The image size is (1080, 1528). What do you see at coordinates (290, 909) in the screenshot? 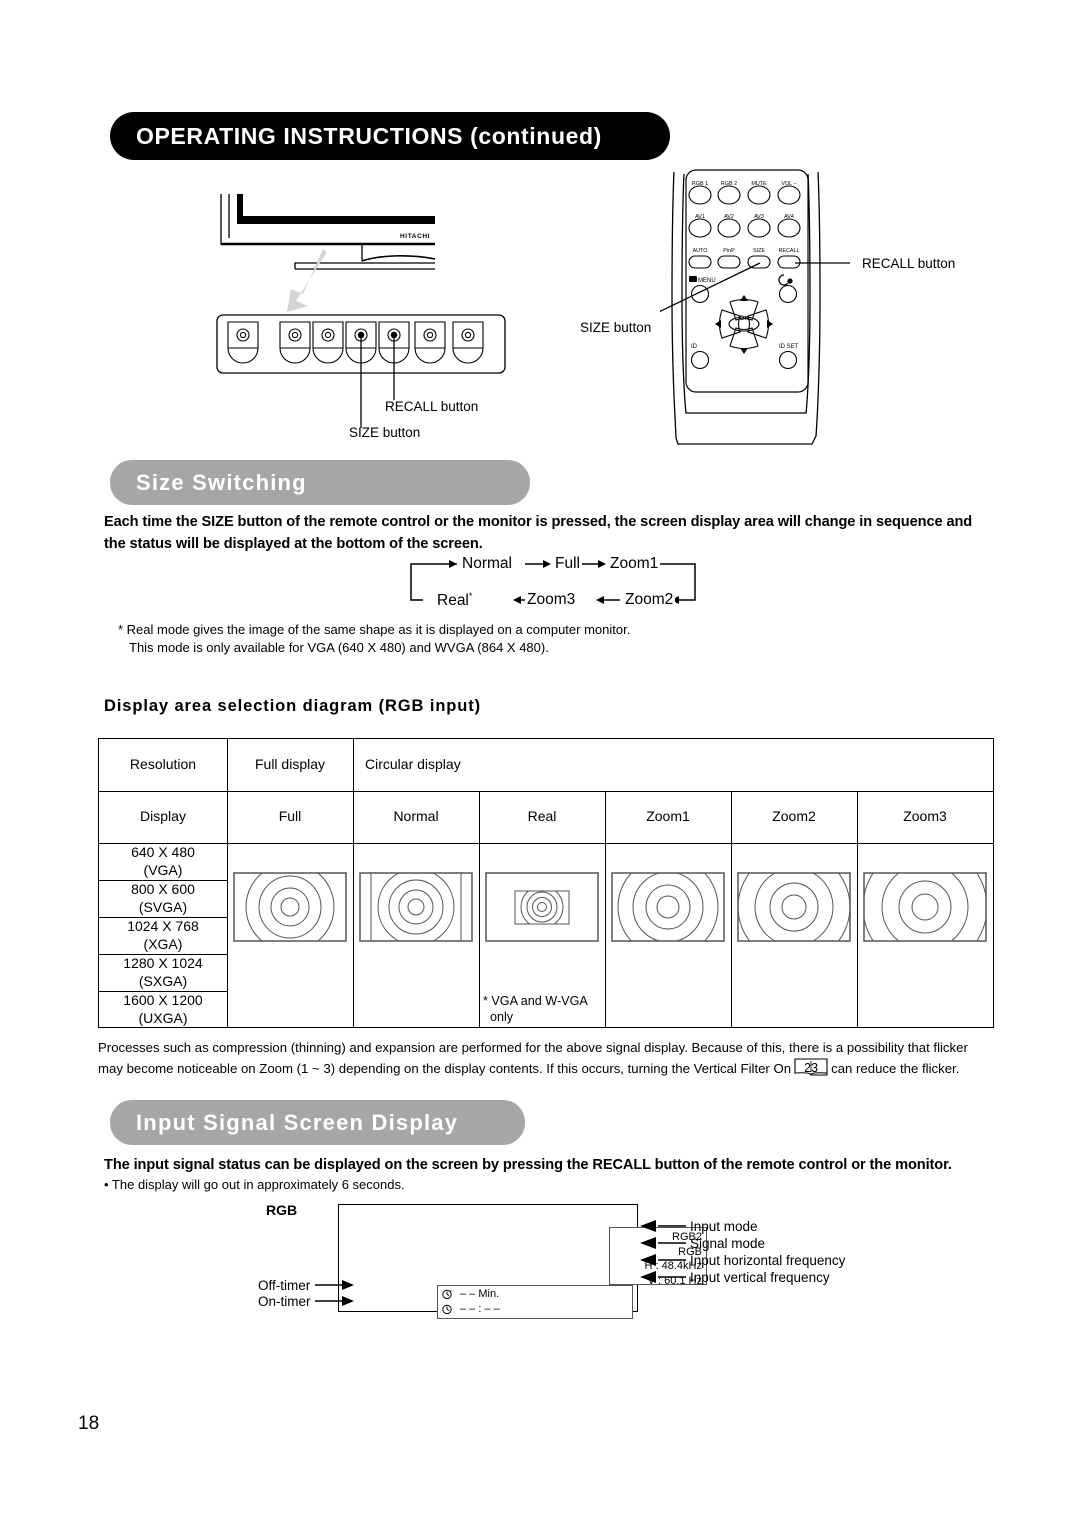
I see `table-graphic-full` at bounding box center [290, 909].